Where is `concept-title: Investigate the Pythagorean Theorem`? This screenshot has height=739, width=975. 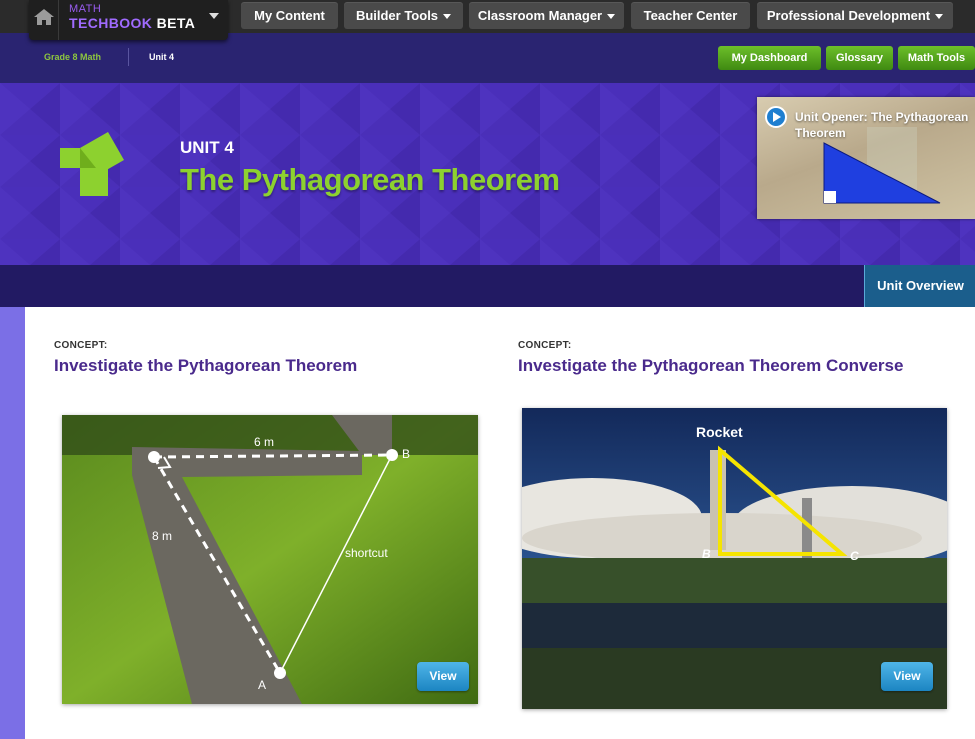 concept-title: Investigate the Pythagorean Theorem is located at coordinates (205, 366).